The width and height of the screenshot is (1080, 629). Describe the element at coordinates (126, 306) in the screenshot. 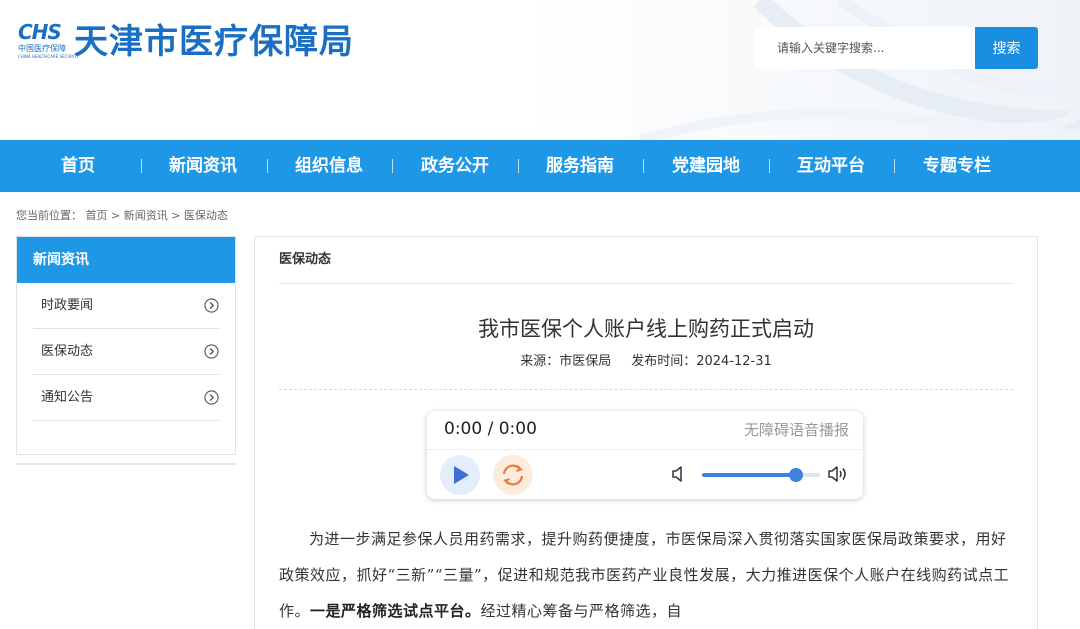

I see `sidebar-item-politics-news: 时政要闻` at that location.